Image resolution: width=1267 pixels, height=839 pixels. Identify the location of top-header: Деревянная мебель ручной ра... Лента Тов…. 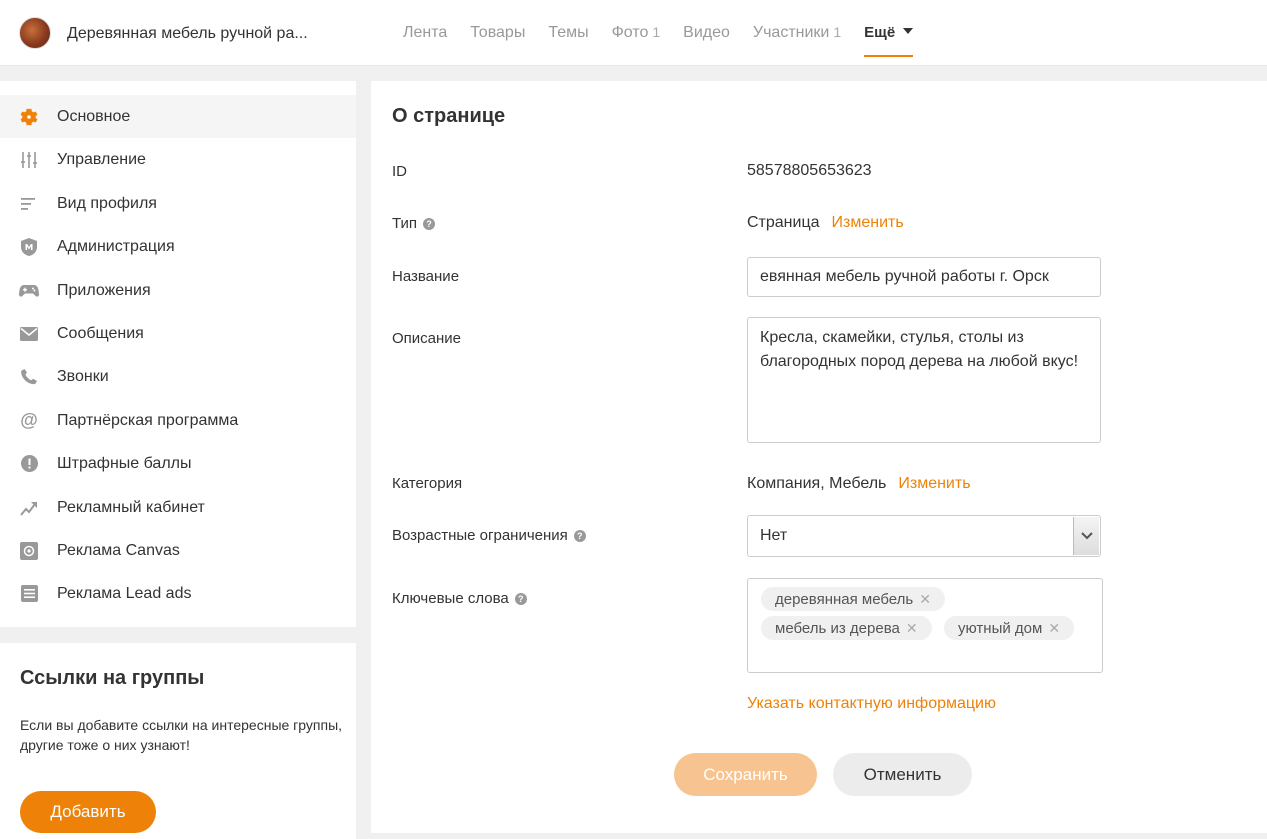
(633, 33).